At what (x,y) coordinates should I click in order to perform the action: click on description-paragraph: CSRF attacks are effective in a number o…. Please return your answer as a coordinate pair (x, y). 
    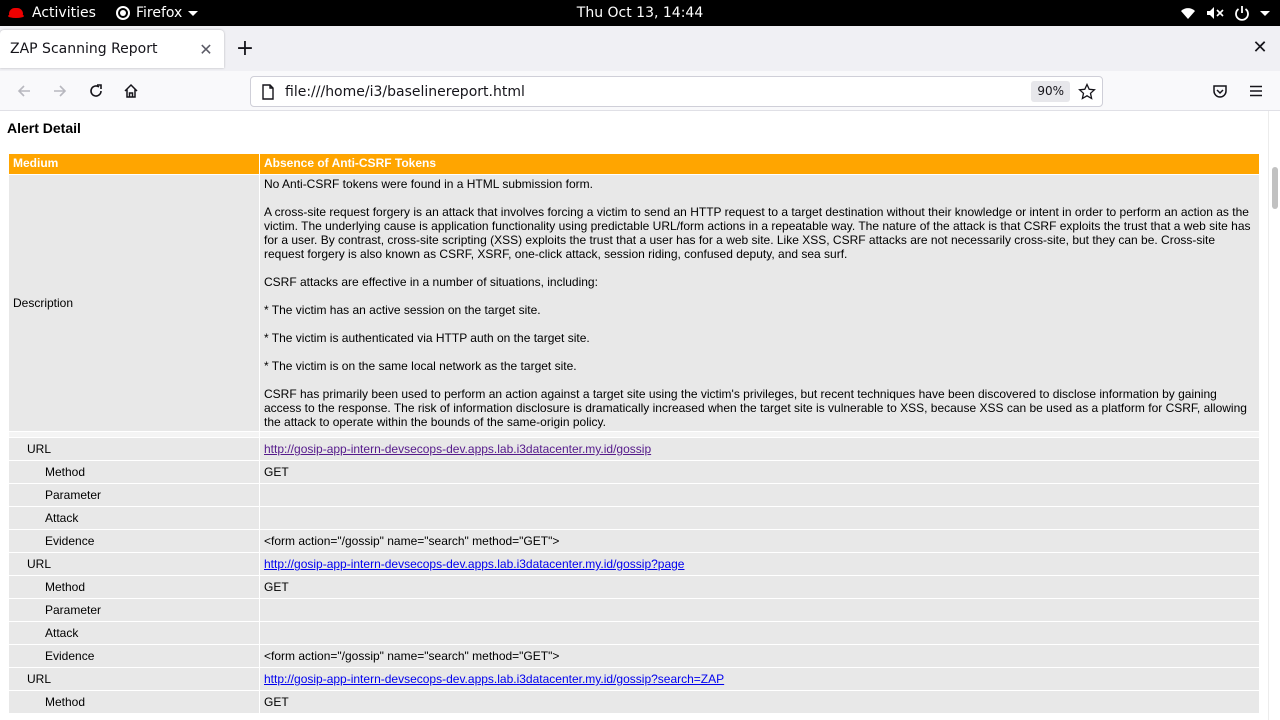
    Looking at the image, I should click on (431, 282).